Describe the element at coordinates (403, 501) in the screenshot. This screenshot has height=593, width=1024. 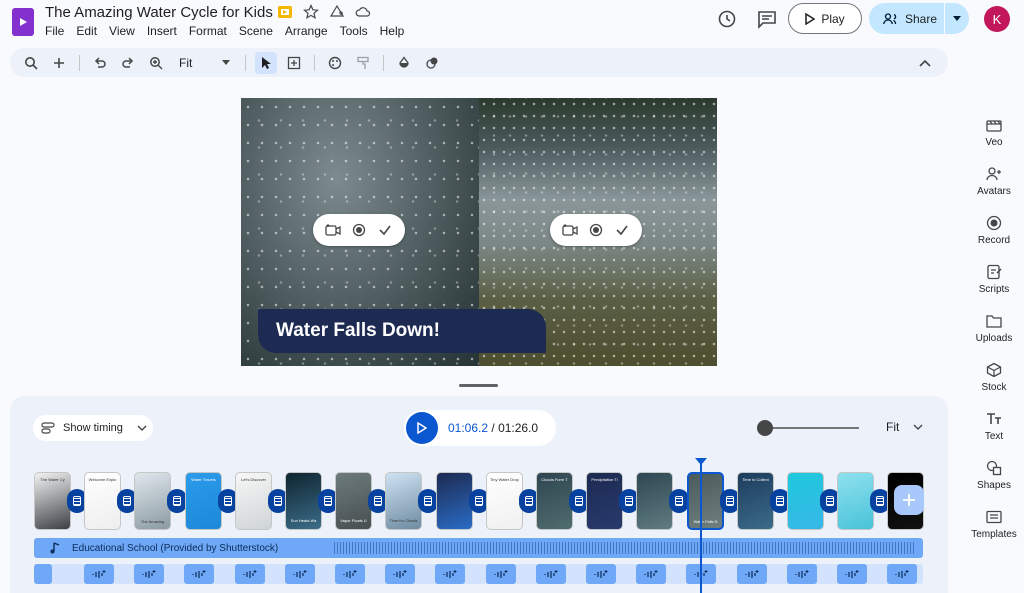
I see `scene-thumbnail: Time for Clouds` at that location.